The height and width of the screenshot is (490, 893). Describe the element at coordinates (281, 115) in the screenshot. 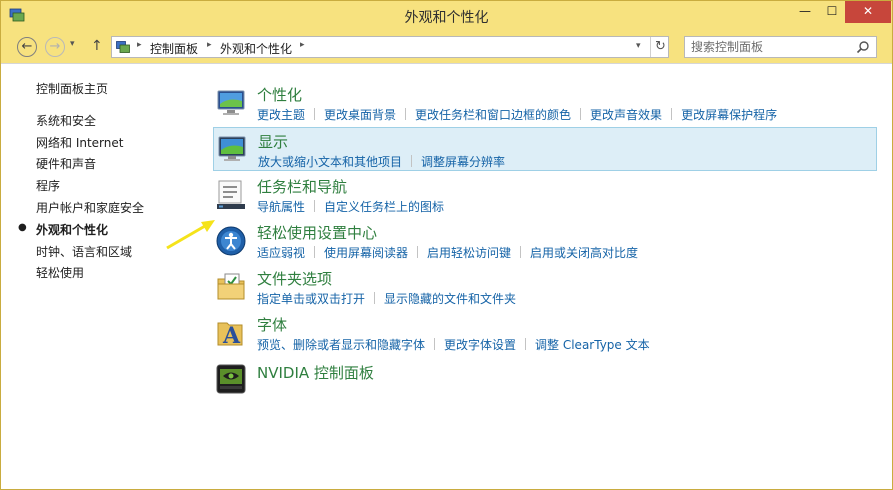

I see `link-change-theme: 更改主题` at that location.